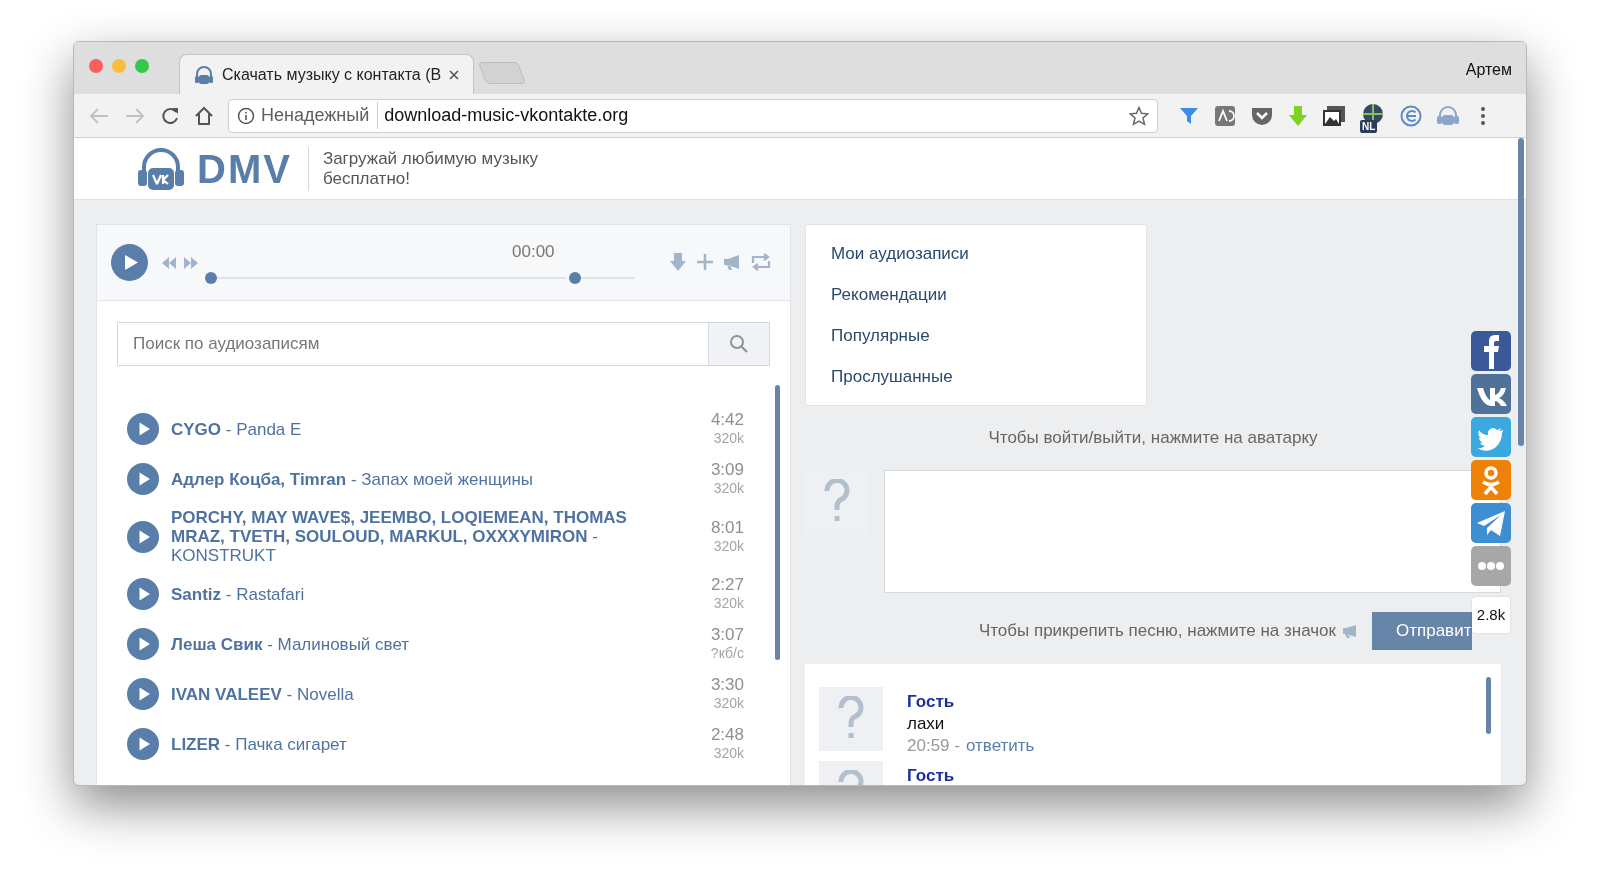 The image size is (1600, 892). I want to click on forward-icon, so click(135, 115).